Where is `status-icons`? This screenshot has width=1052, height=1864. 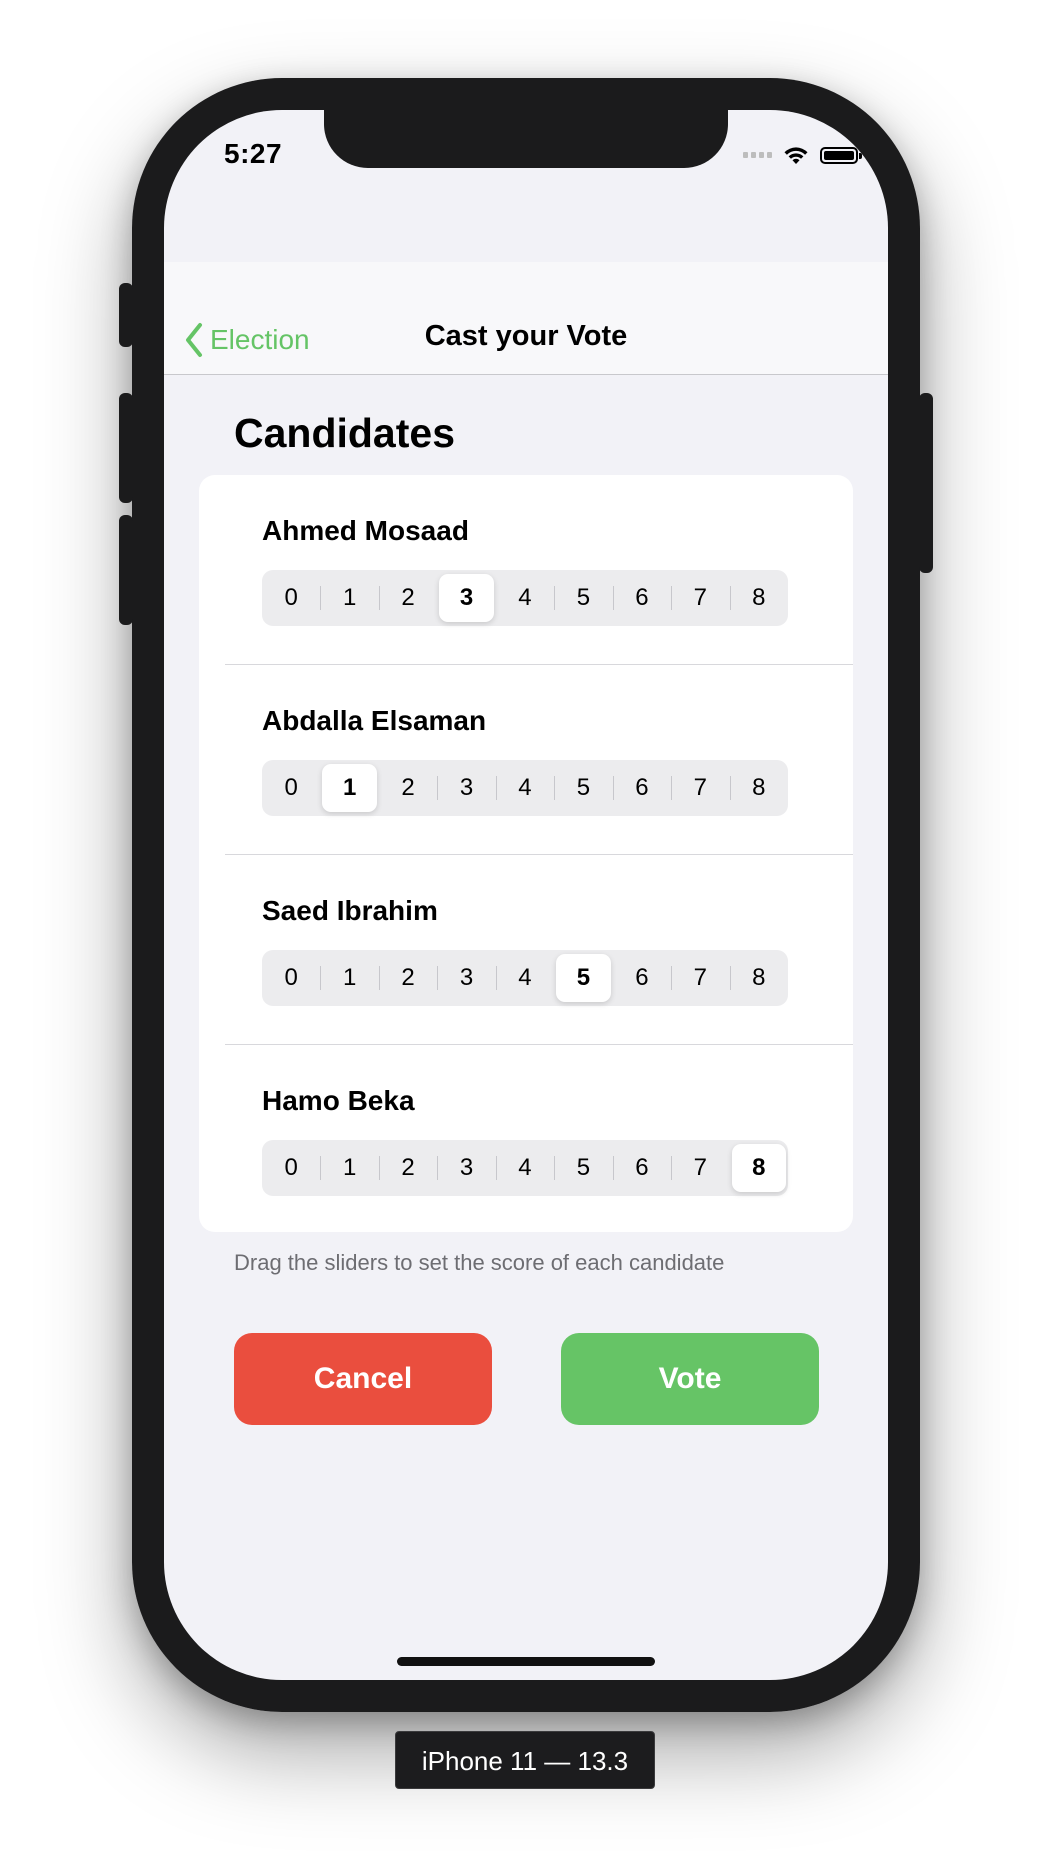 status-icons is located at coordinates (802, 155).